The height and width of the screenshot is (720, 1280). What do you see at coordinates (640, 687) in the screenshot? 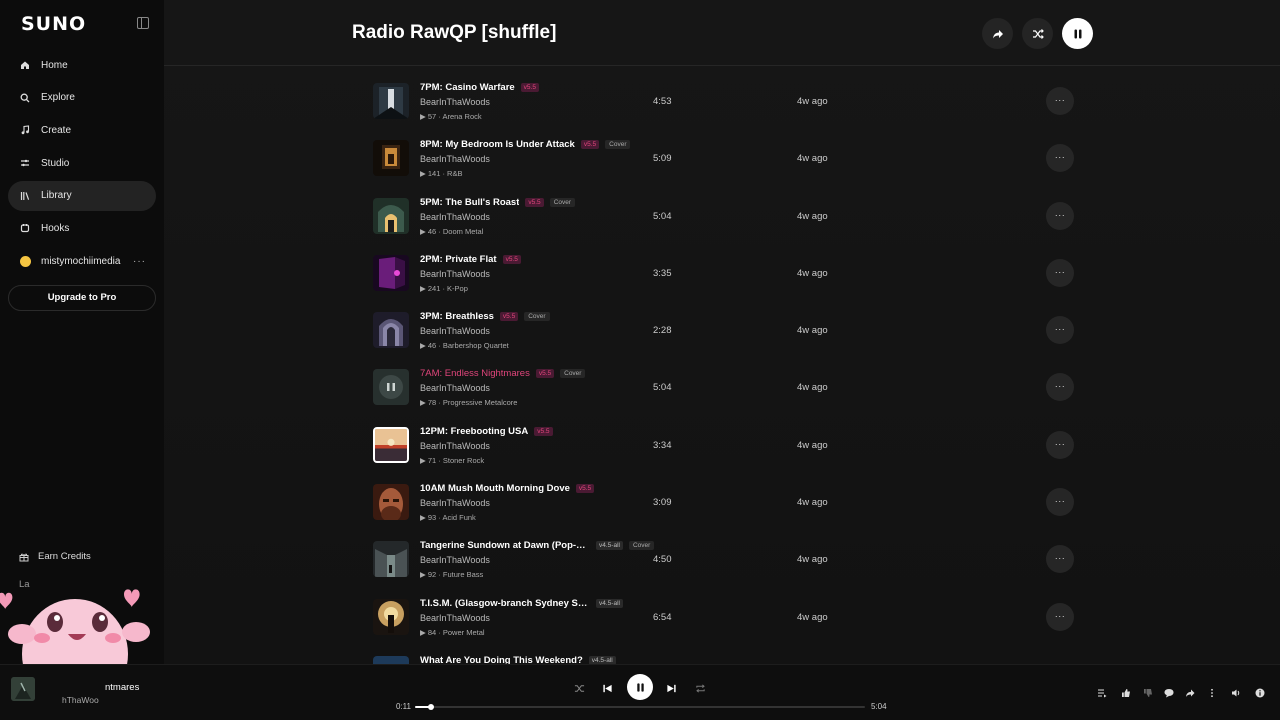
I see `player-pause-button` at bounding box center [640, 687].